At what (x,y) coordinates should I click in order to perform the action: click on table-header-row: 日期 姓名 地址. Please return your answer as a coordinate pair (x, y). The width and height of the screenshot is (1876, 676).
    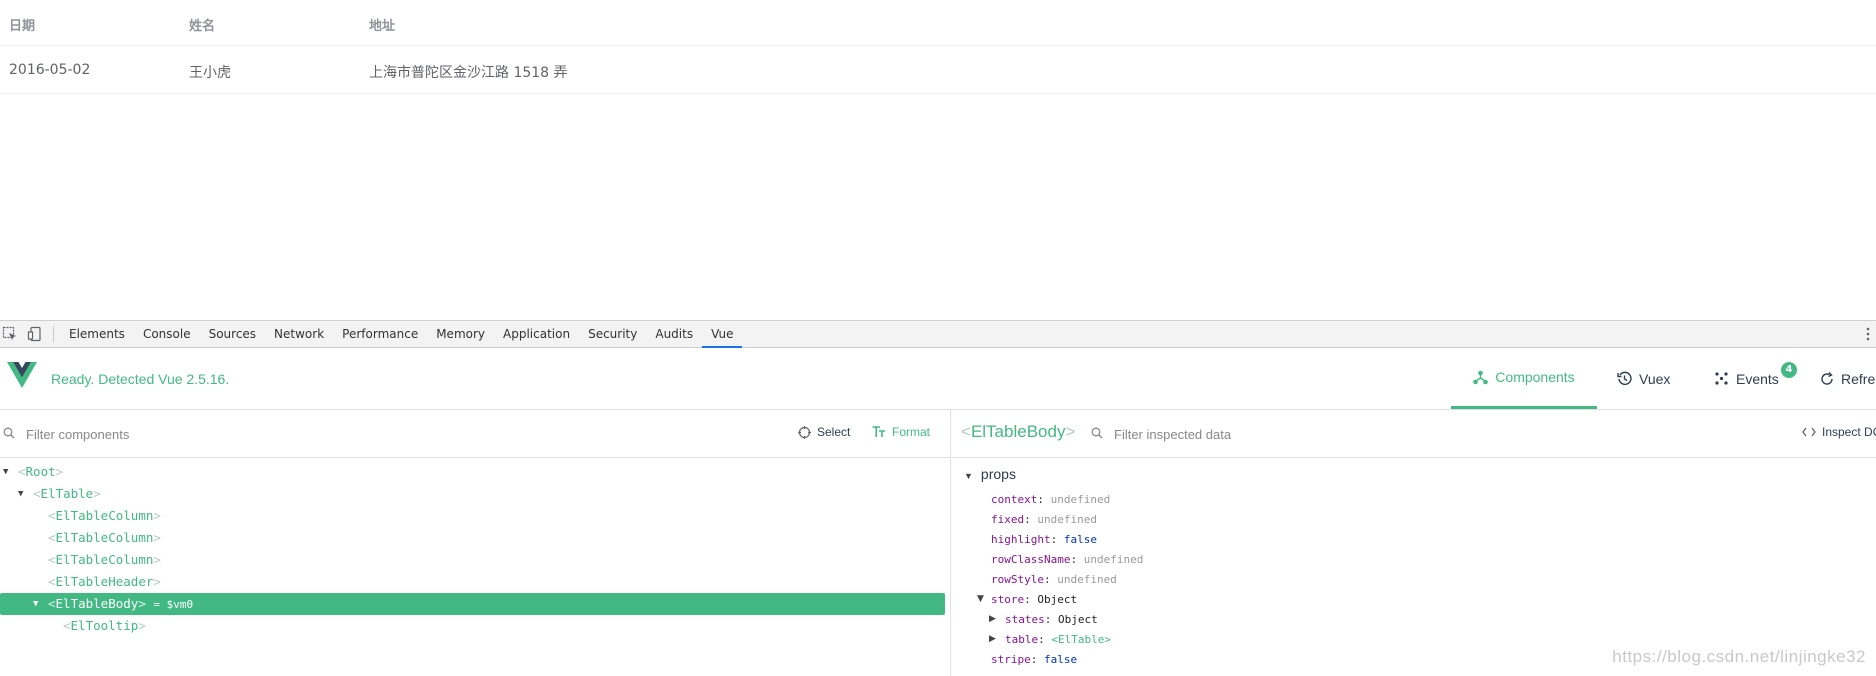
    Looking at the image, I should click on (938, 23).